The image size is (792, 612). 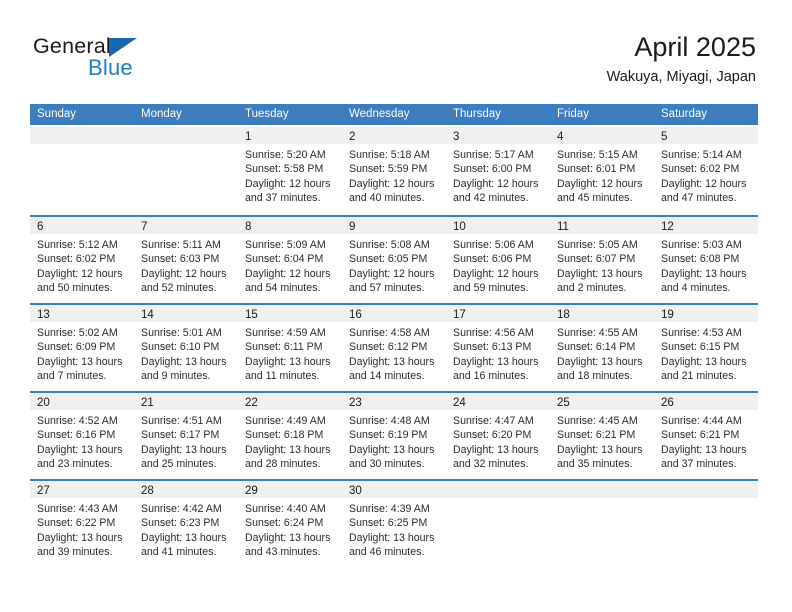 What do you see at coordinates (492, 259) in the screenshot?
I see `day-detail-line: Sunset: 6:06 PM` at bounding box center [492, 259].